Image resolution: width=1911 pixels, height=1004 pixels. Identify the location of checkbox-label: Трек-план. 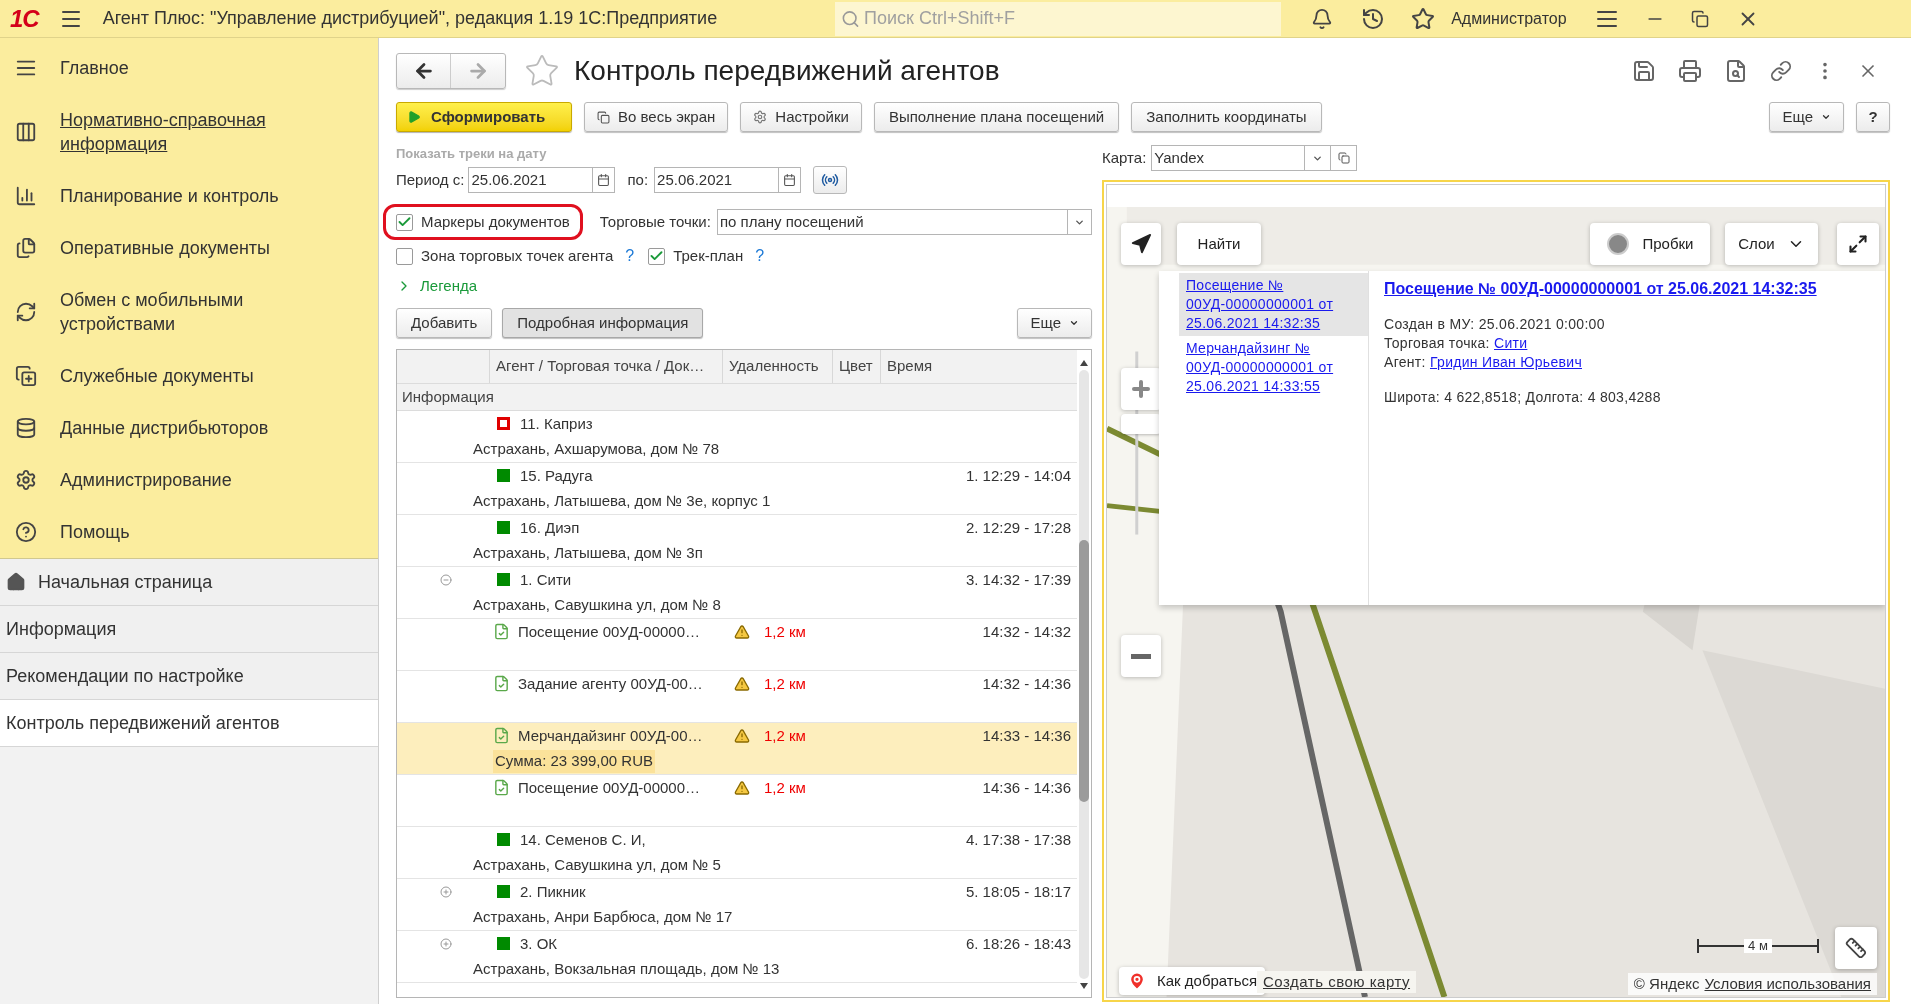
(708, 256).